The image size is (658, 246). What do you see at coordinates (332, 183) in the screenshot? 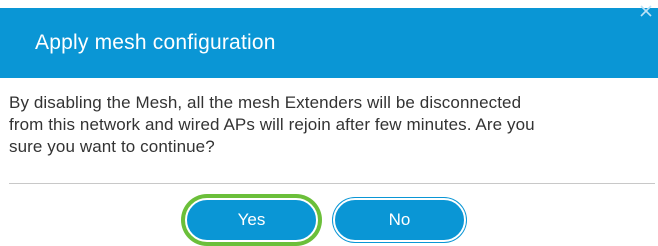
I see `dialog-divider` at bounding box center [332, 183].